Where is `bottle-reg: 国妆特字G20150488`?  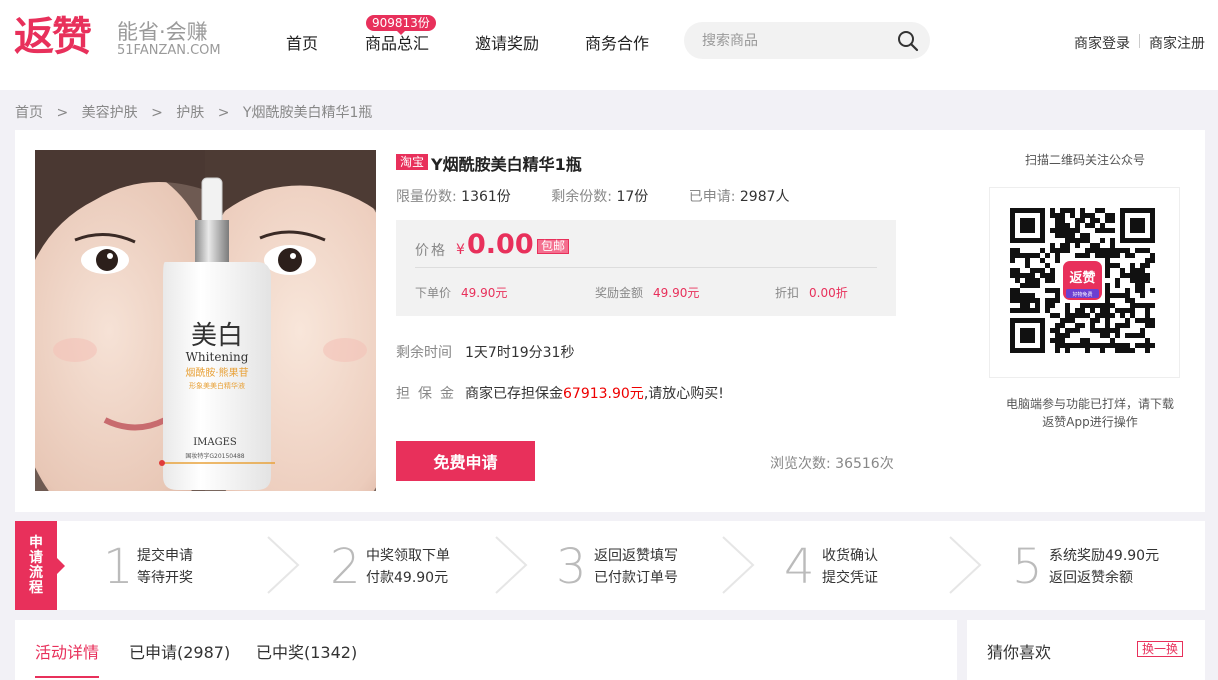 bottle-reg: 国妆特字G20150488 is located at coordinates (214, 456).